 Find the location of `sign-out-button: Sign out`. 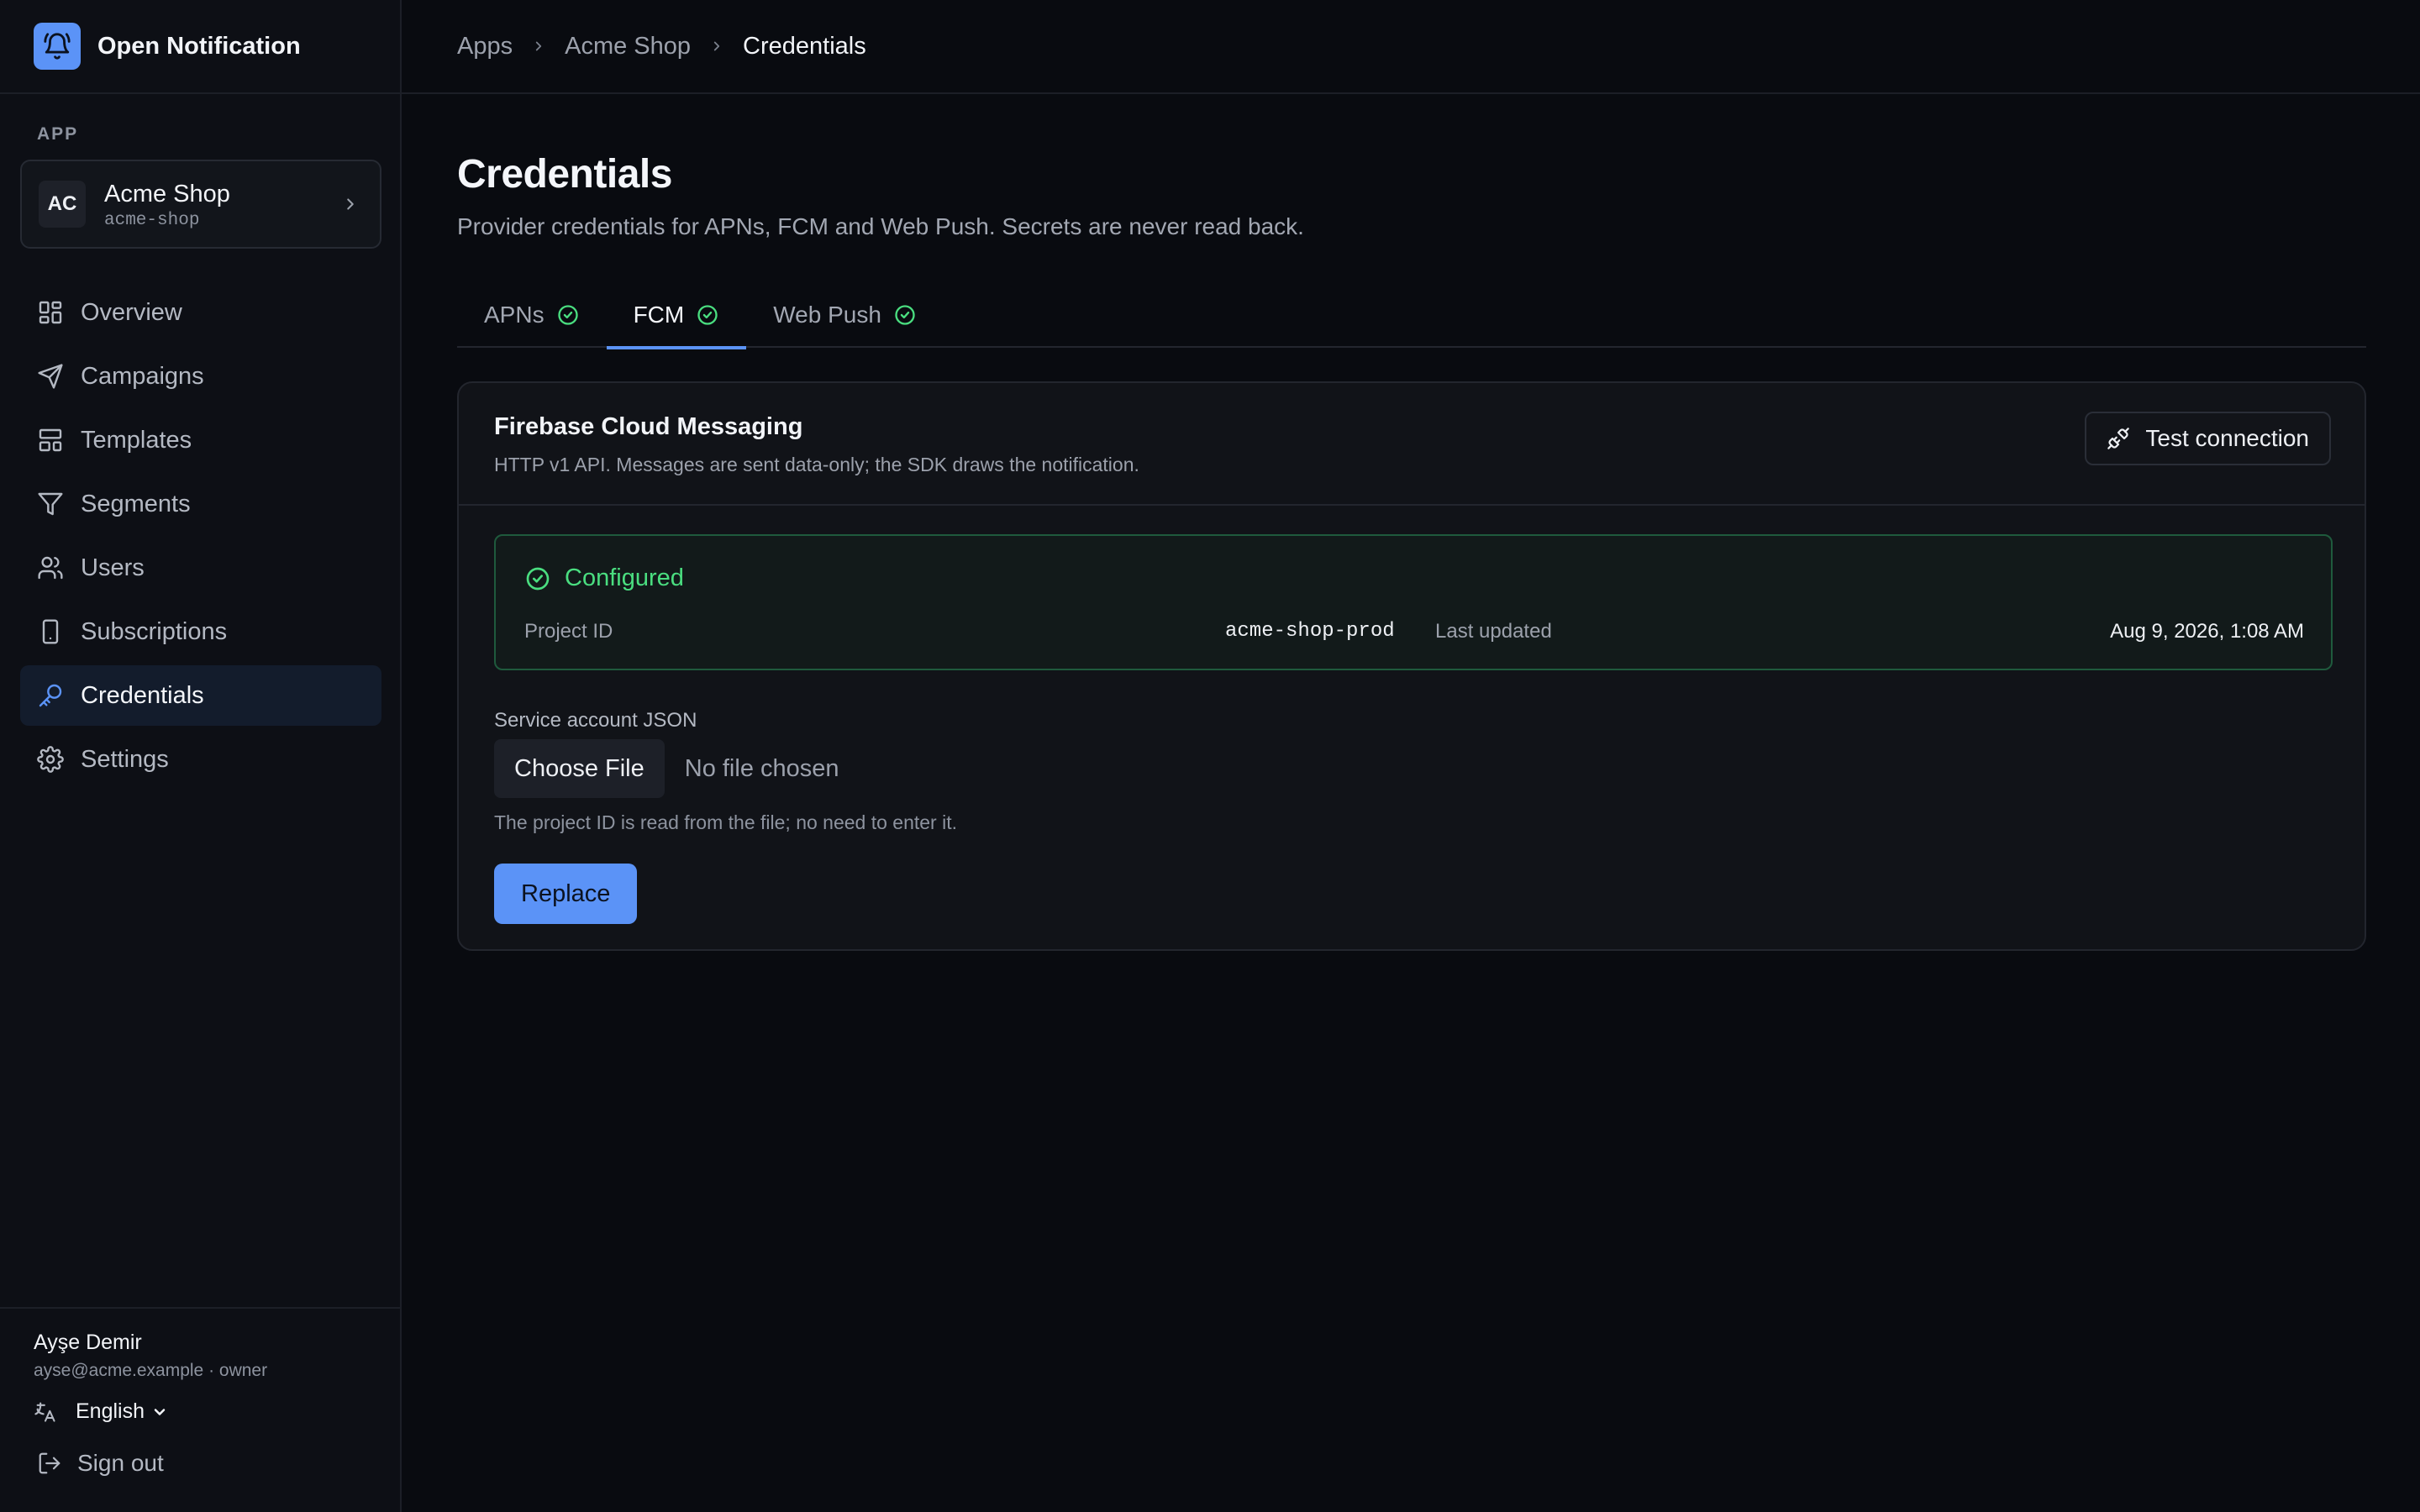

sign-out-button: Sign out is located at coordinates (100, 1463).